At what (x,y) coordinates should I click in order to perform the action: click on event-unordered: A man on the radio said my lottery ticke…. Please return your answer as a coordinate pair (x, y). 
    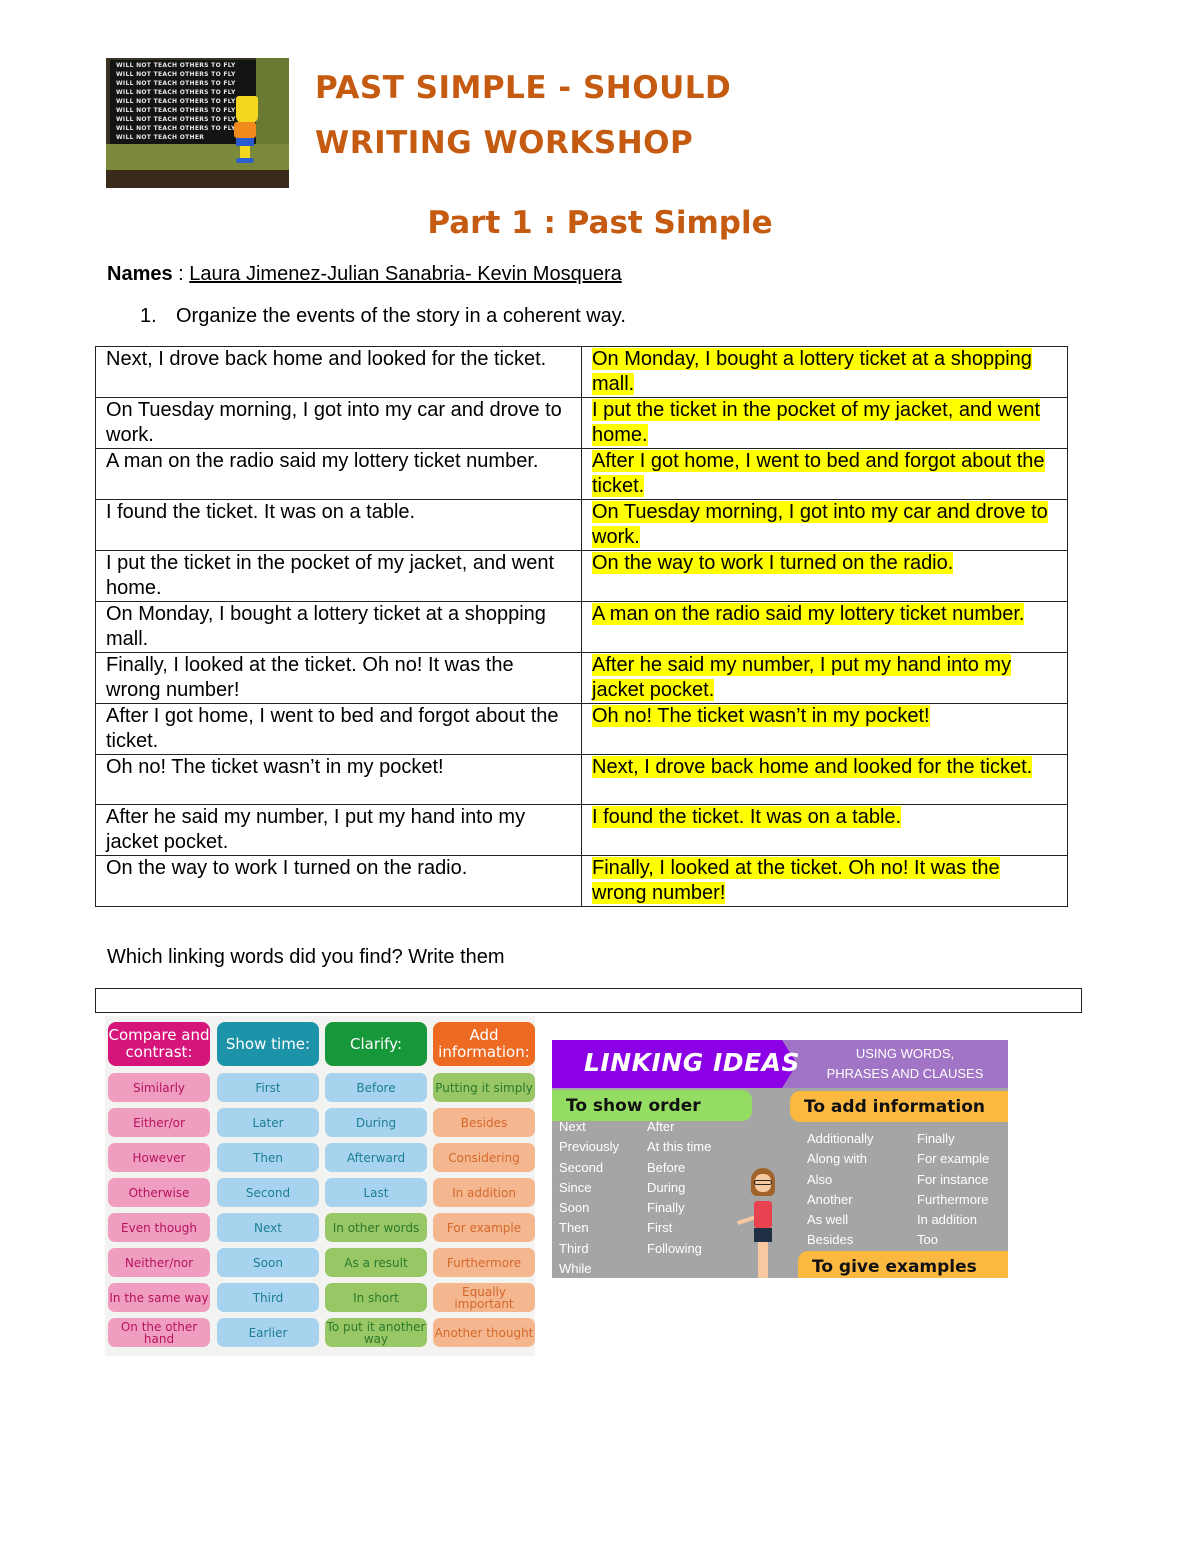
    Looking at the image, I should click on (338, 474).